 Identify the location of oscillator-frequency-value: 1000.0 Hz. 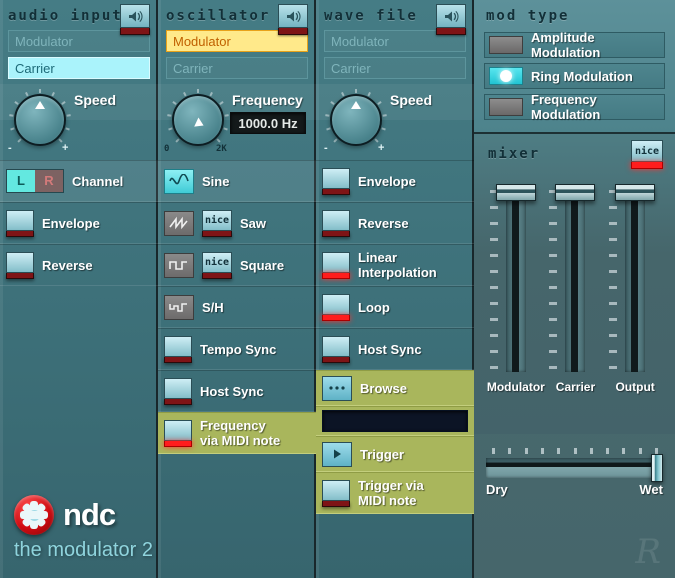
(268, 123).